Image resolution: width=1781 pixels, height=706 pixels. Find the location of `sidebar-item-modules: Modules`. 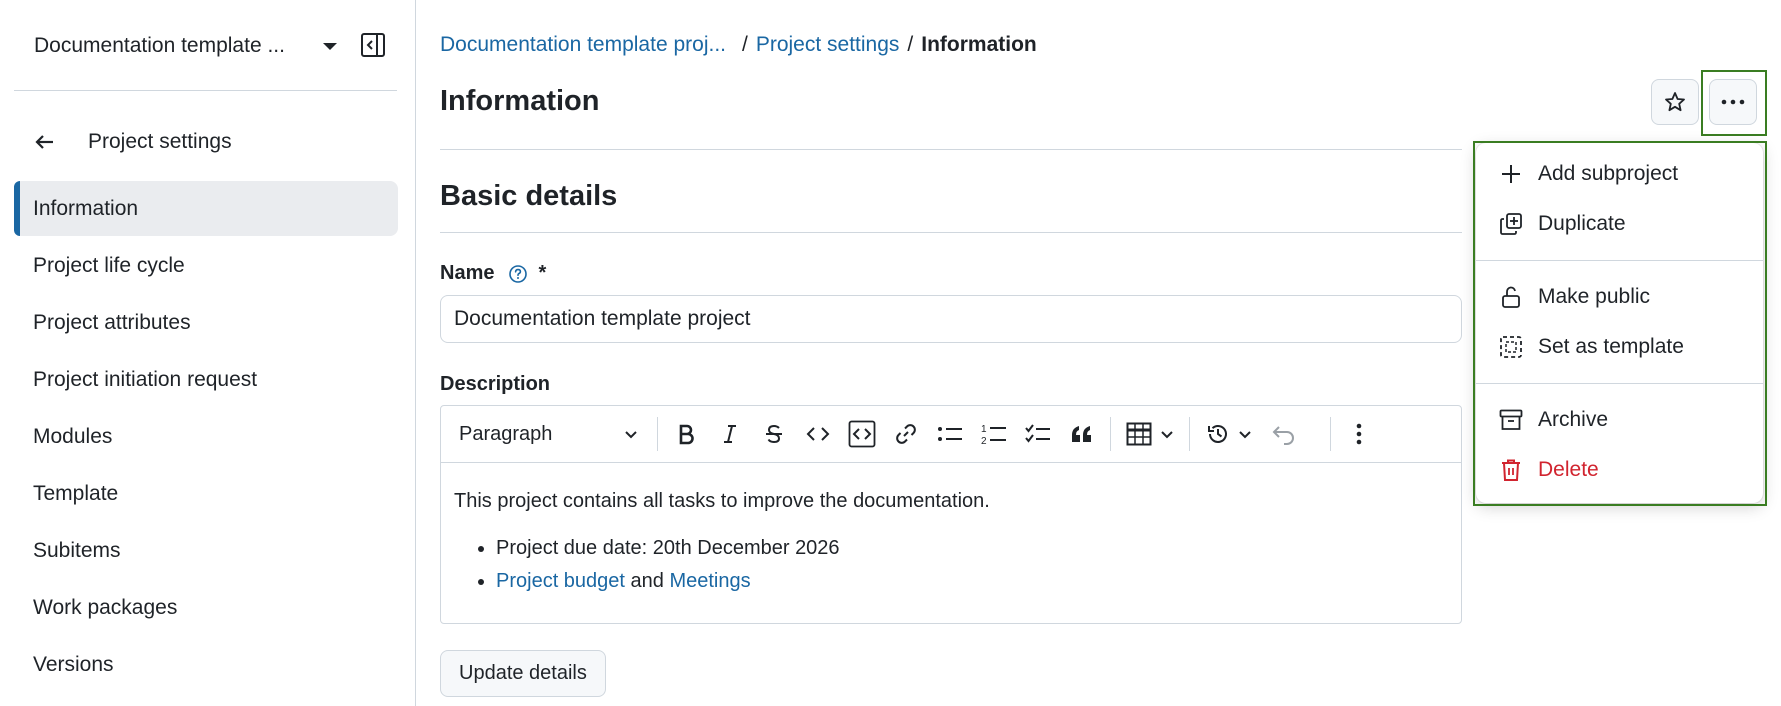

sidebar-item-modules: Modules is located at coordinates (206, 436).